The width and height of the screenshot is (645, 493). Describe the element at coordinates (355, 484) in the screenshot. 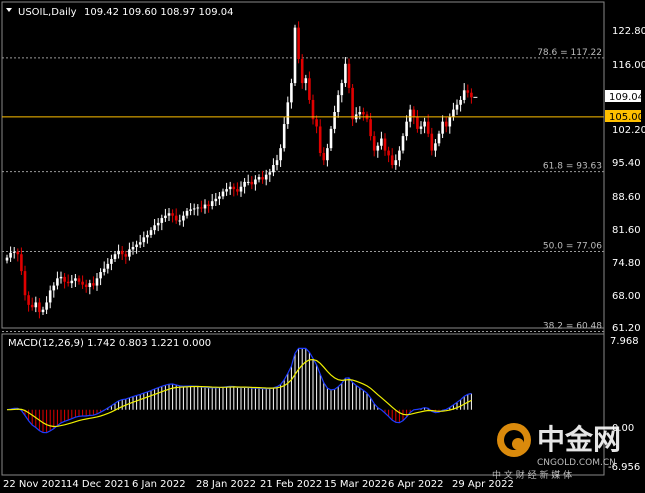

I see `date-tick: 15 Mar 2022` at that location.